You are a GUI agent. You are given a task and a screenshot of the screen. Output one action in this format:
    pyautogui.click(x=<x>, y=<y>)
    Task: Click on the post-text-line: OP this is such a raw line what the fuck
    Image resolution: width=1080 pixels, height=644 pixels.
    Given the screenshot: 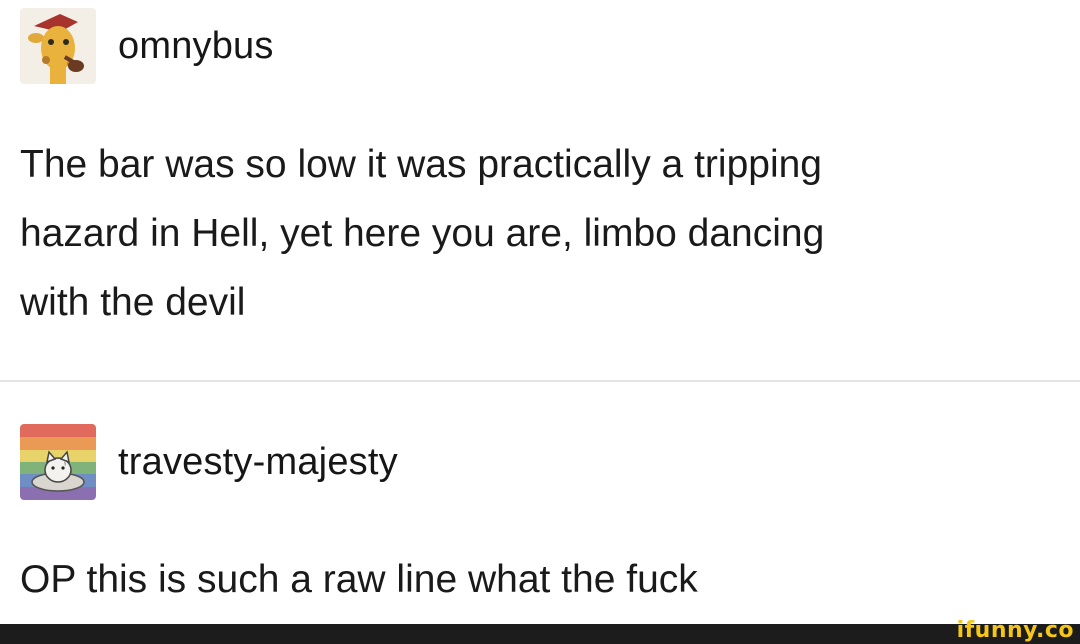 What is the action you would take?
    pyautogui.click(x=359, y=579)
    